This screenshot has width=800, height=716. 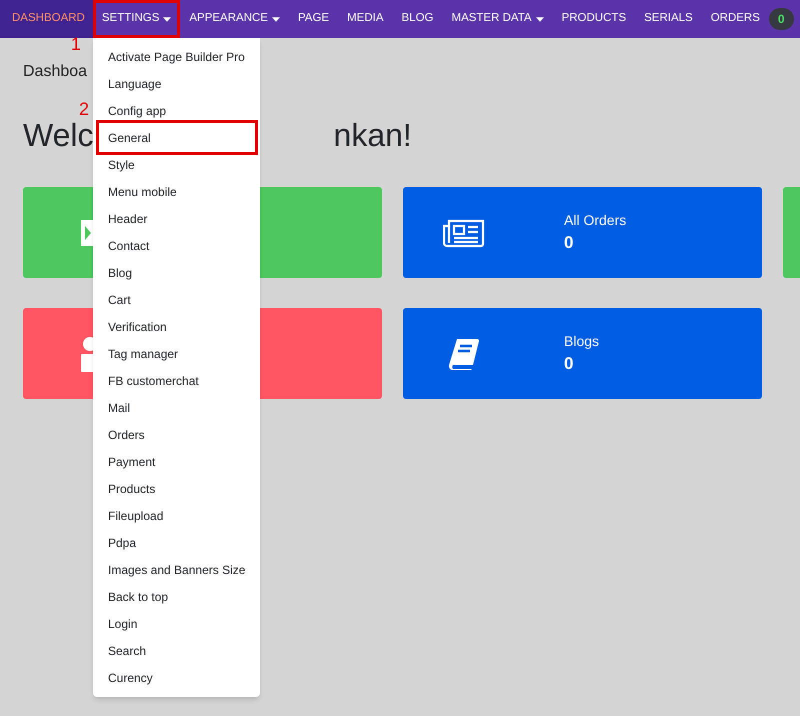 I want to click on menu-item: Login, so click(x=176, y=623).